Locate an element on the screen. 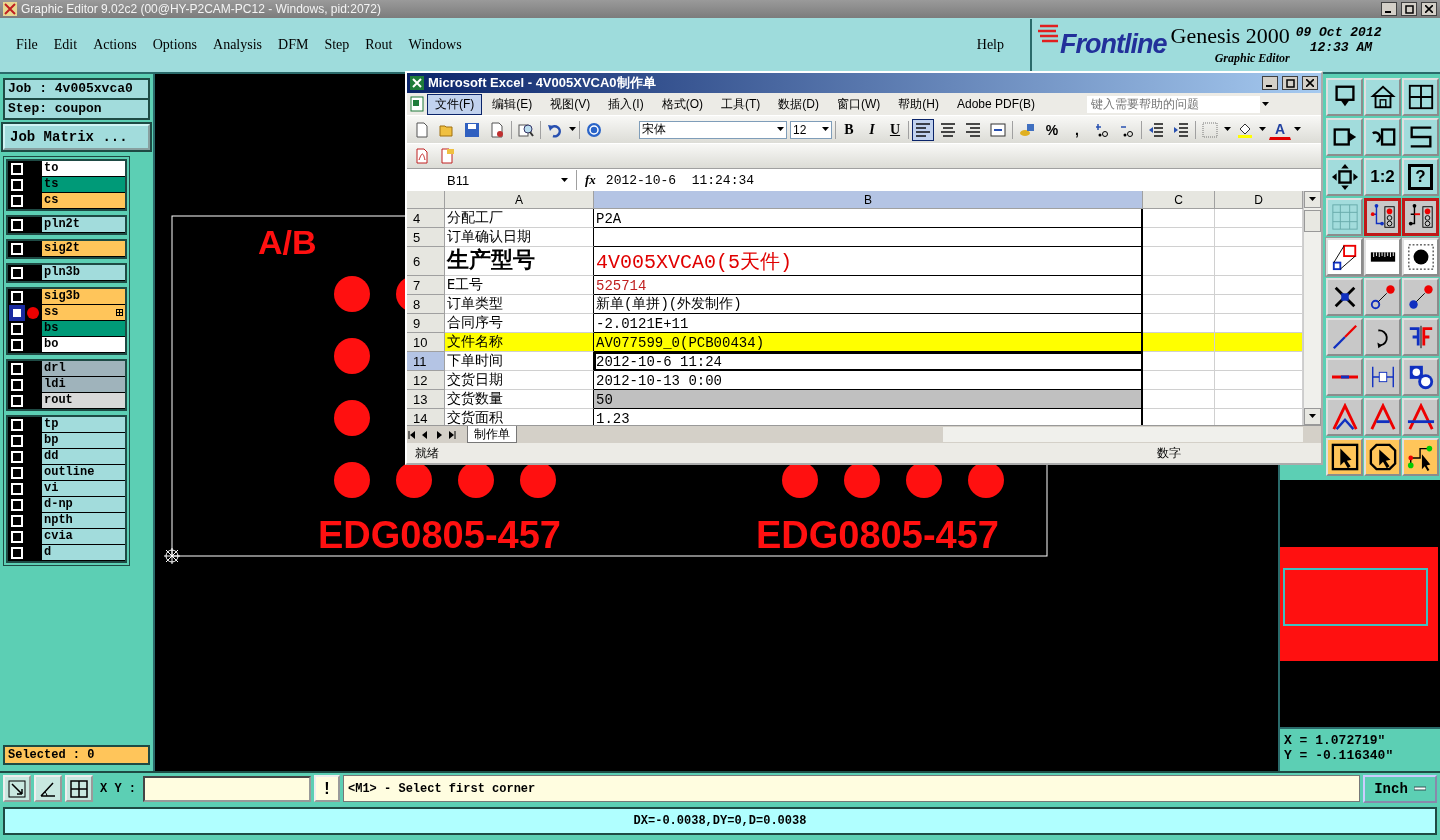  move-arrows-button is located at coordinates (1344, 177).